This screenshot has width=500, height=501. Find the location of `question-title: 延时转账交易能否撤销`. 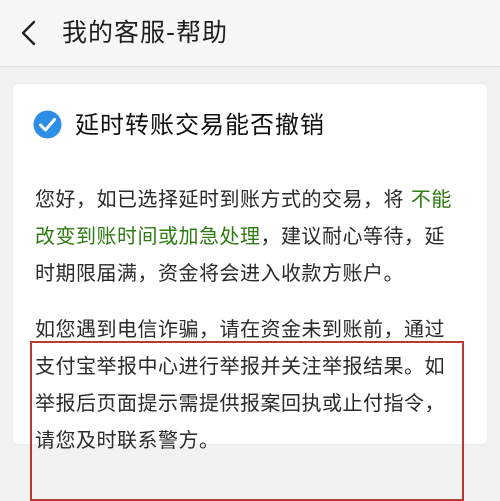

question-title: 延时转账交易能否撤销 is located at coordinates (200, 125).